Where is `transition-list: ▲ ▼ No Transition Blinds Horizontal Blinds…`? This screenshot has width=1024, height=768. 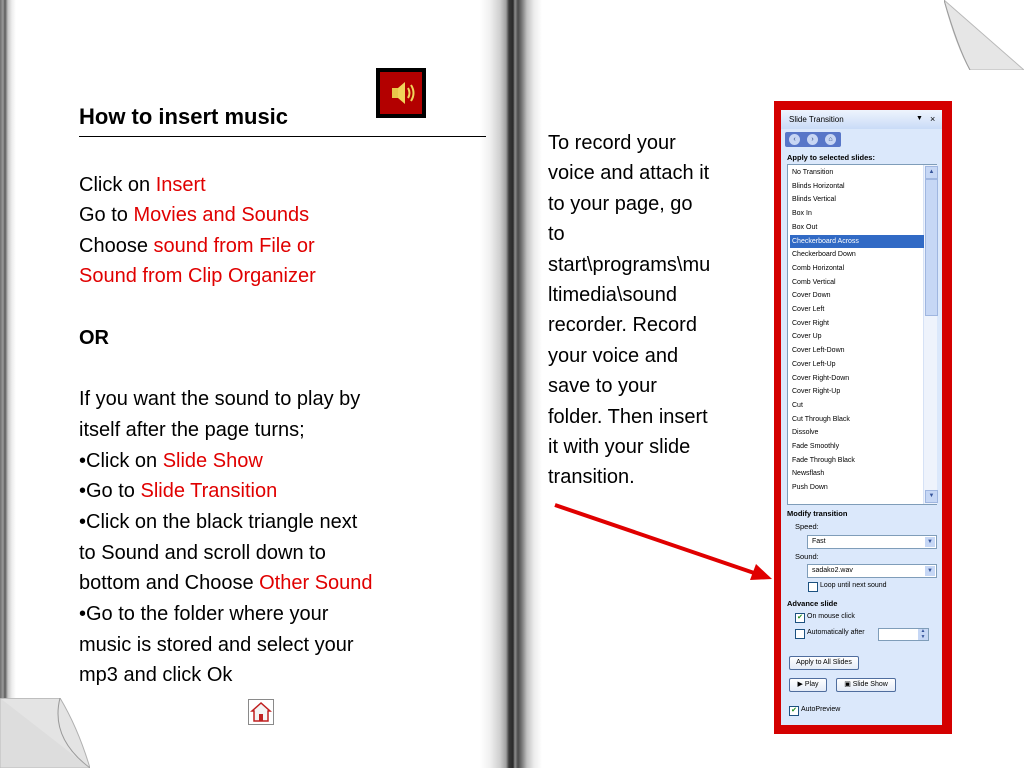
transition-list: ▲ ▼ No Transition Blinds Horizontal Blinds… is located at coordinates (862, 334).